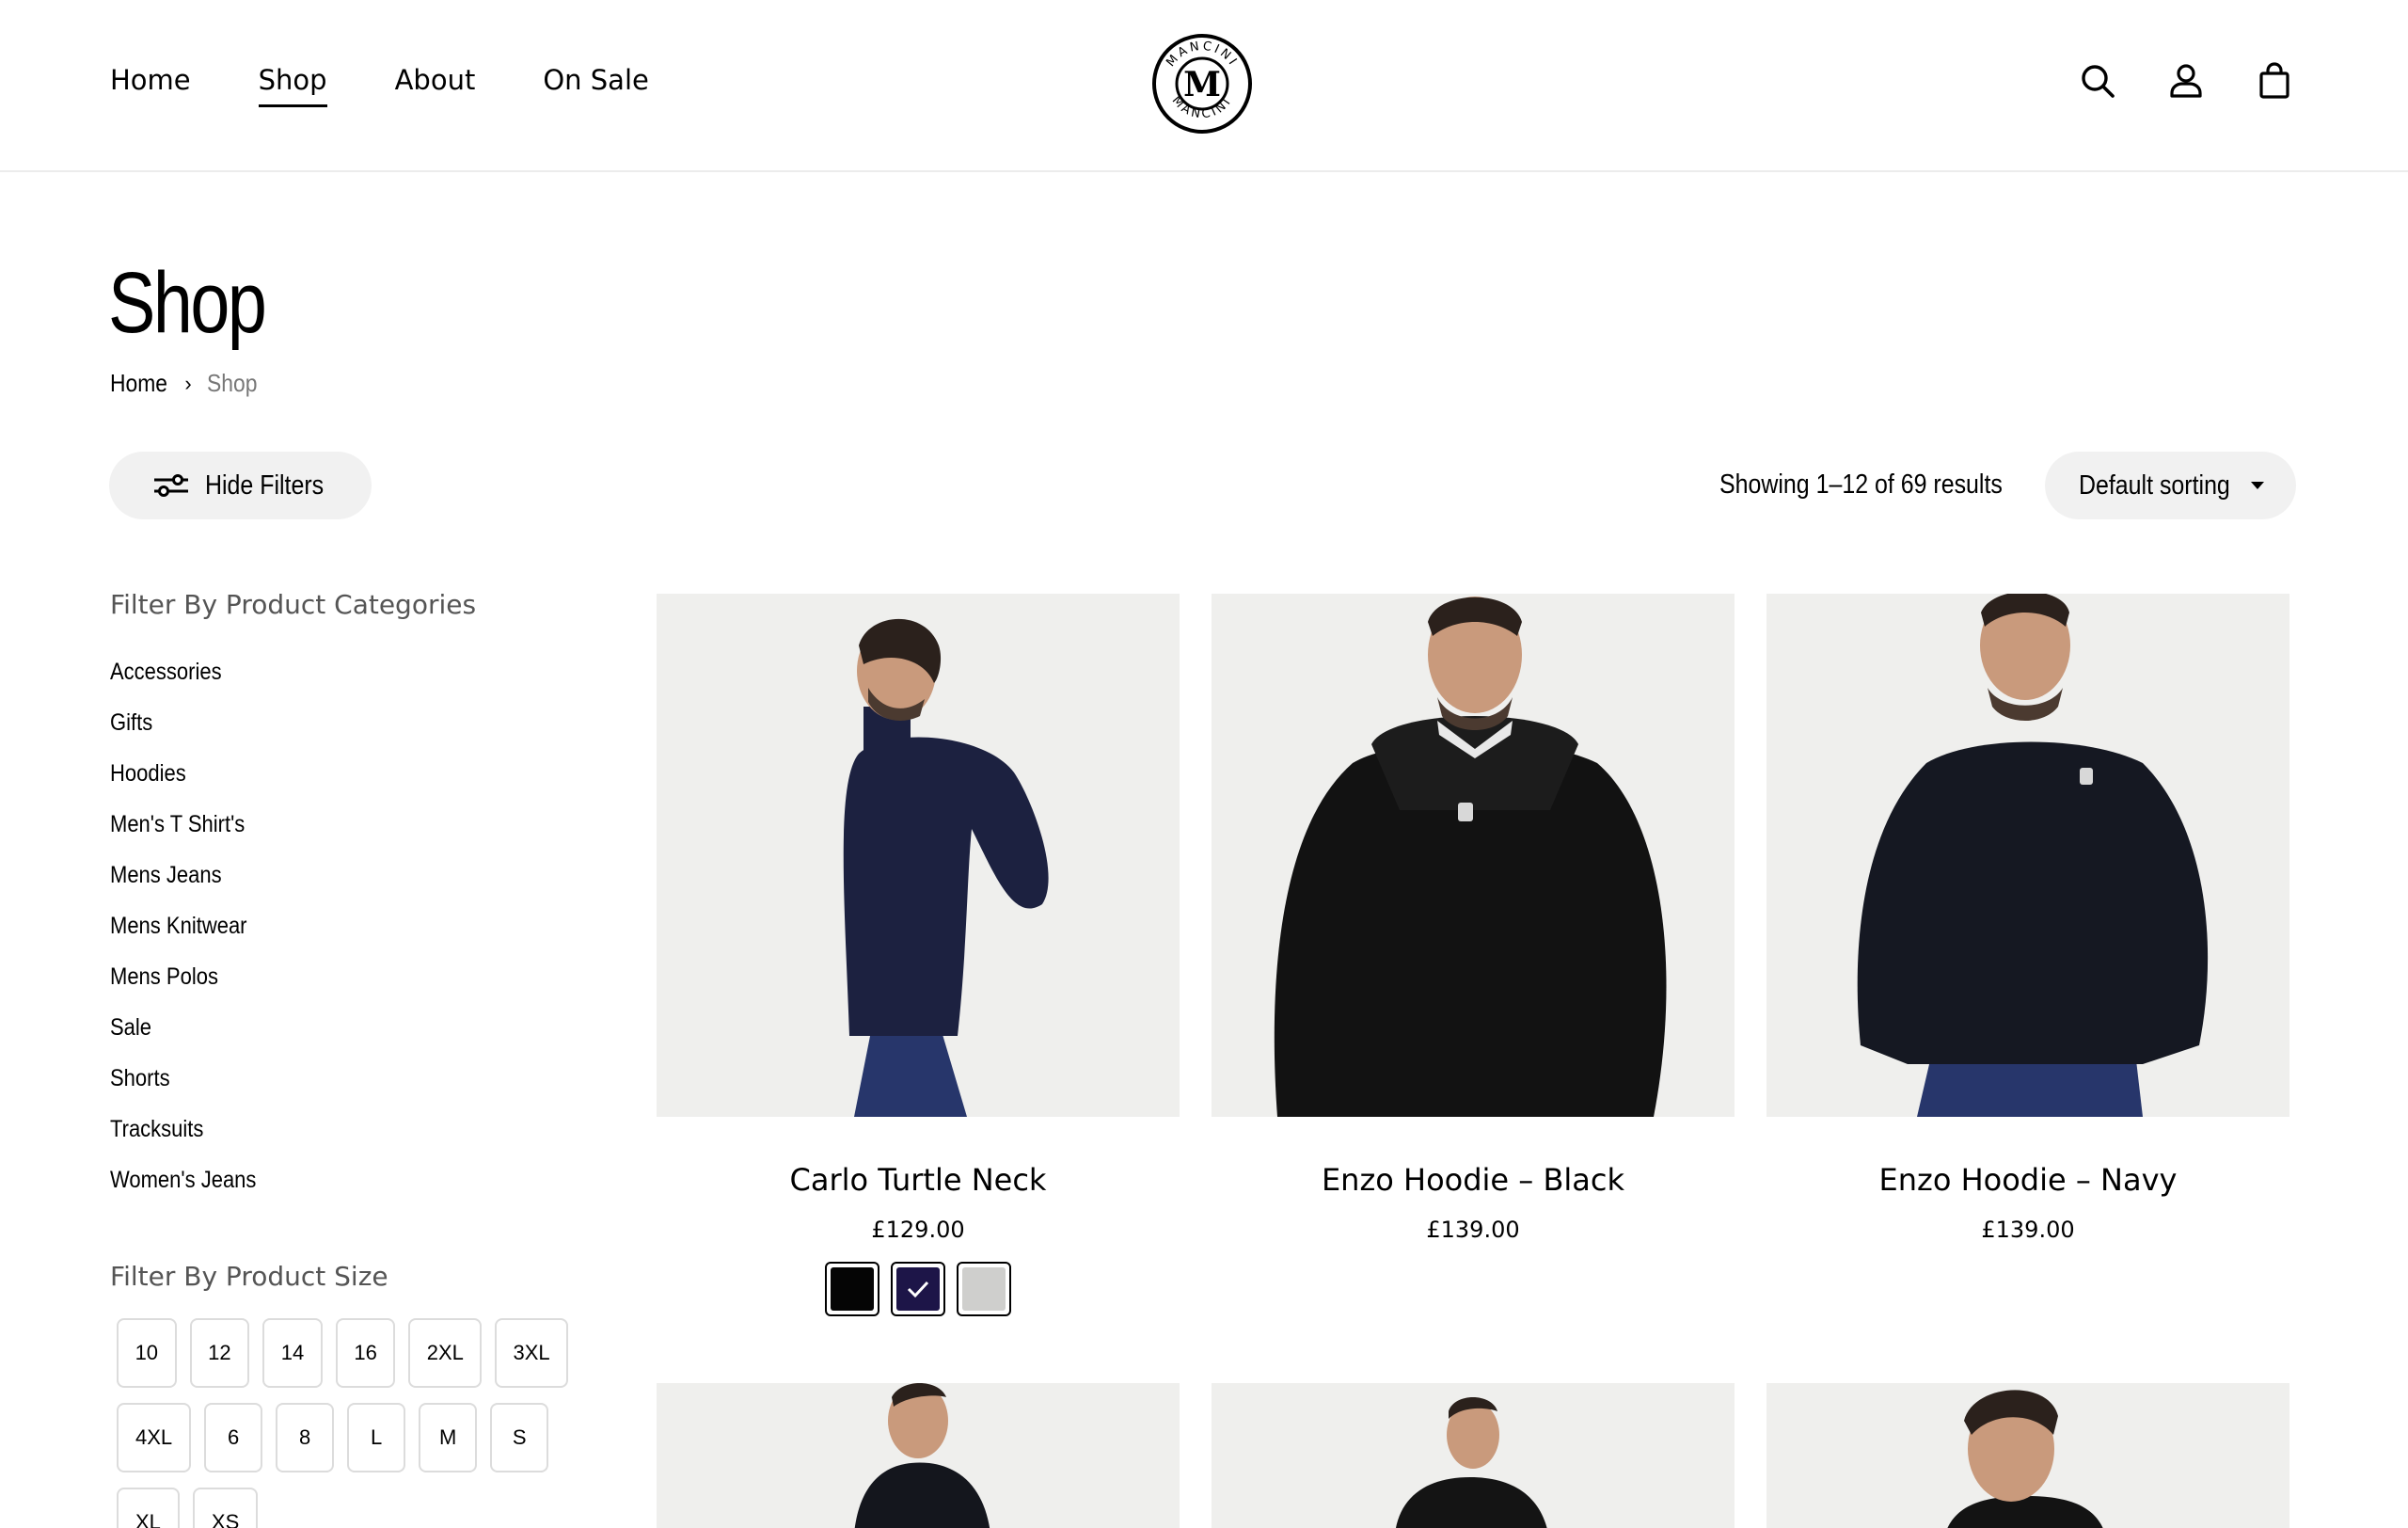 This screenshot has height=1528, width=2408. I want to click on product-price: £129.00, so click(918, 1230).